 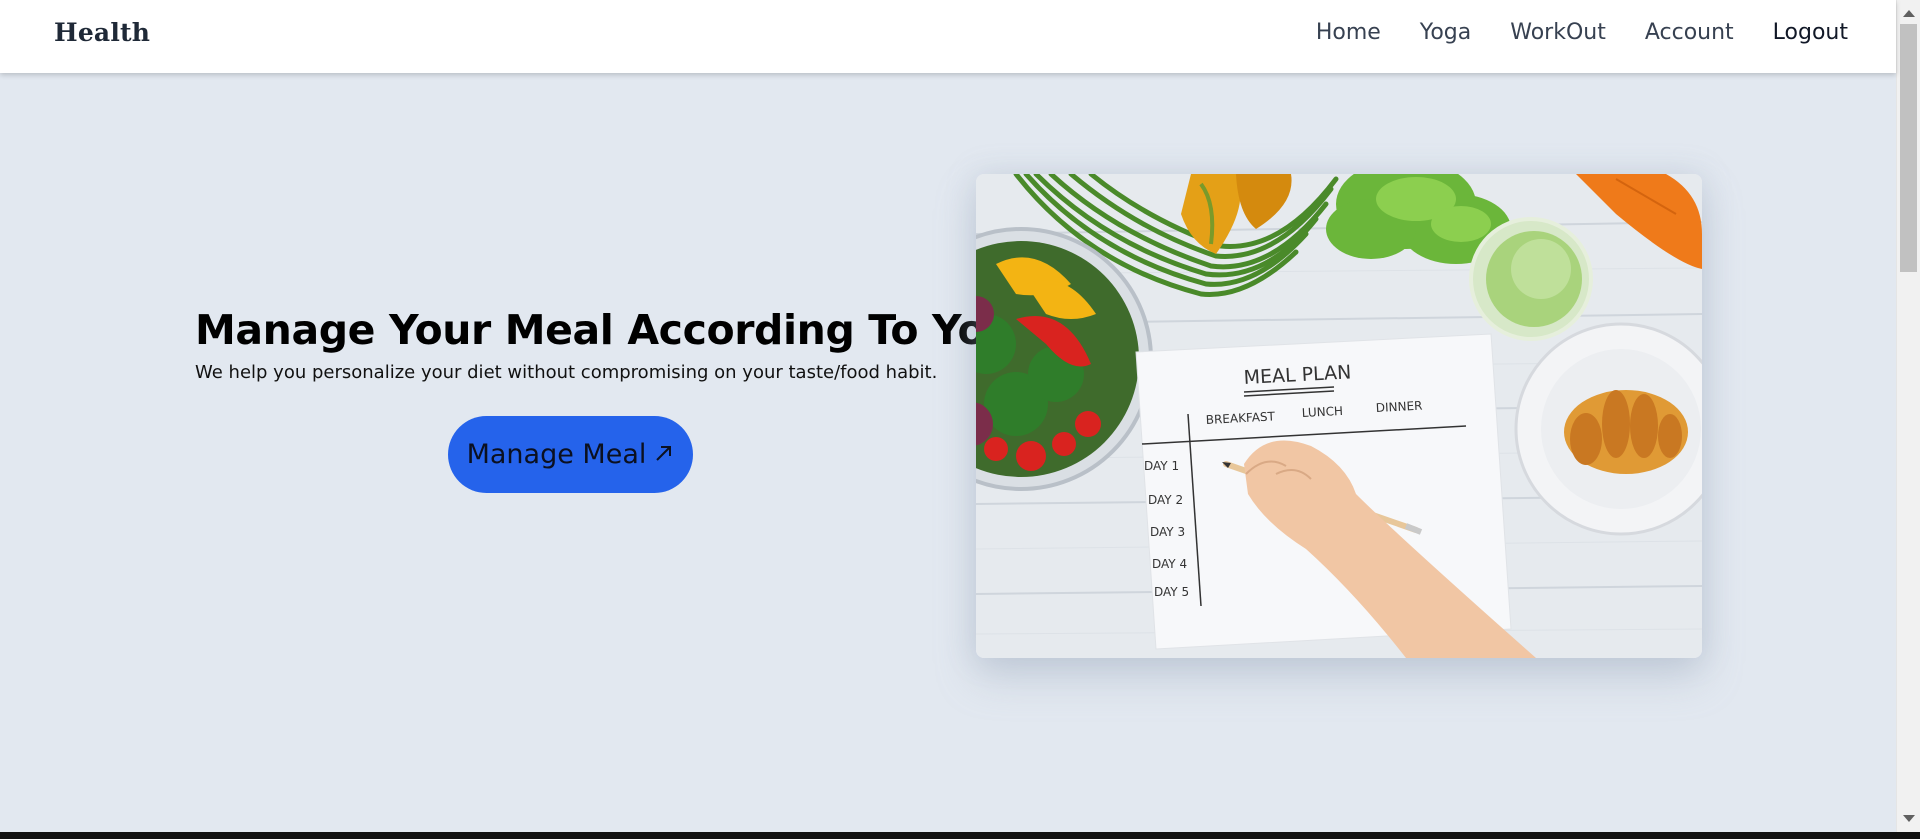 I want to click on meal-plan-row-3: DAY 3, so click(x=1167, y=532).